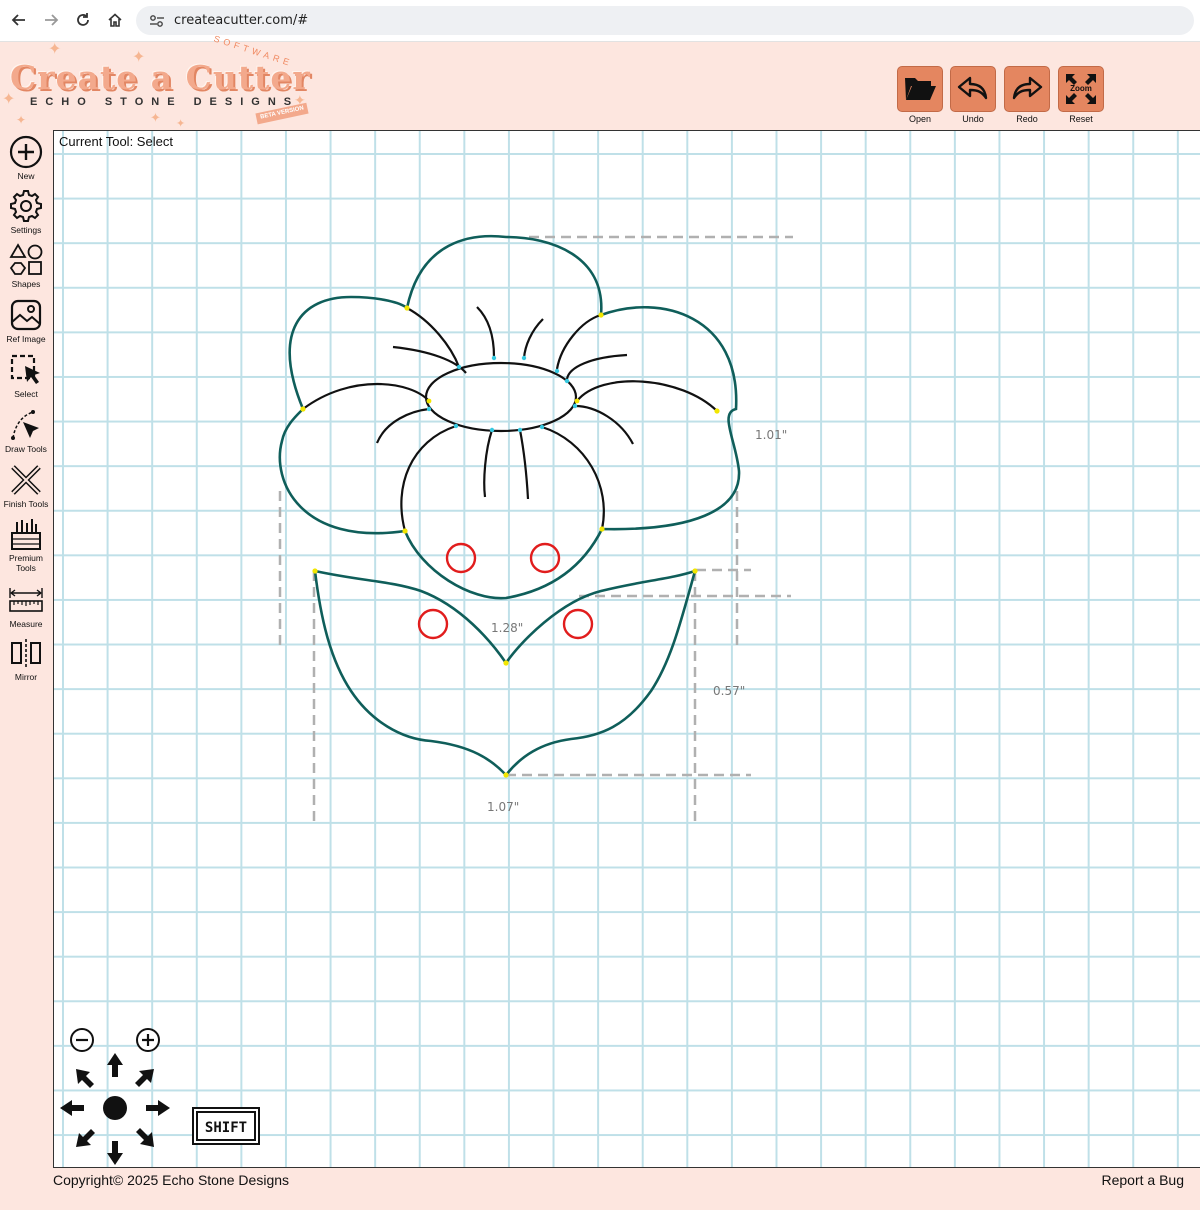 This screenshot has width=1200, height=1210. I want to click on premium-tools-icon, so click(26, 534).